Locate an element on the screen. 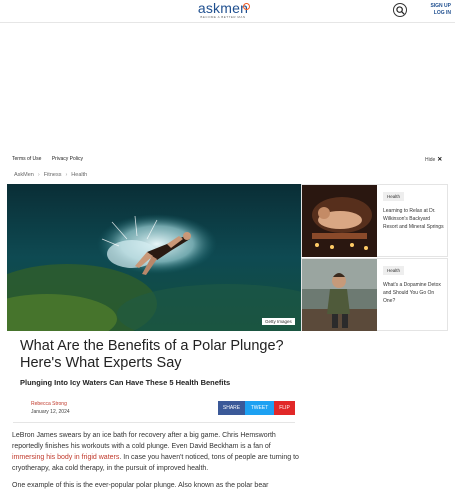 The width and height of the screenshot is (455, 500). sign-up-link: SIGN UP is located at coordinates (438, 6).